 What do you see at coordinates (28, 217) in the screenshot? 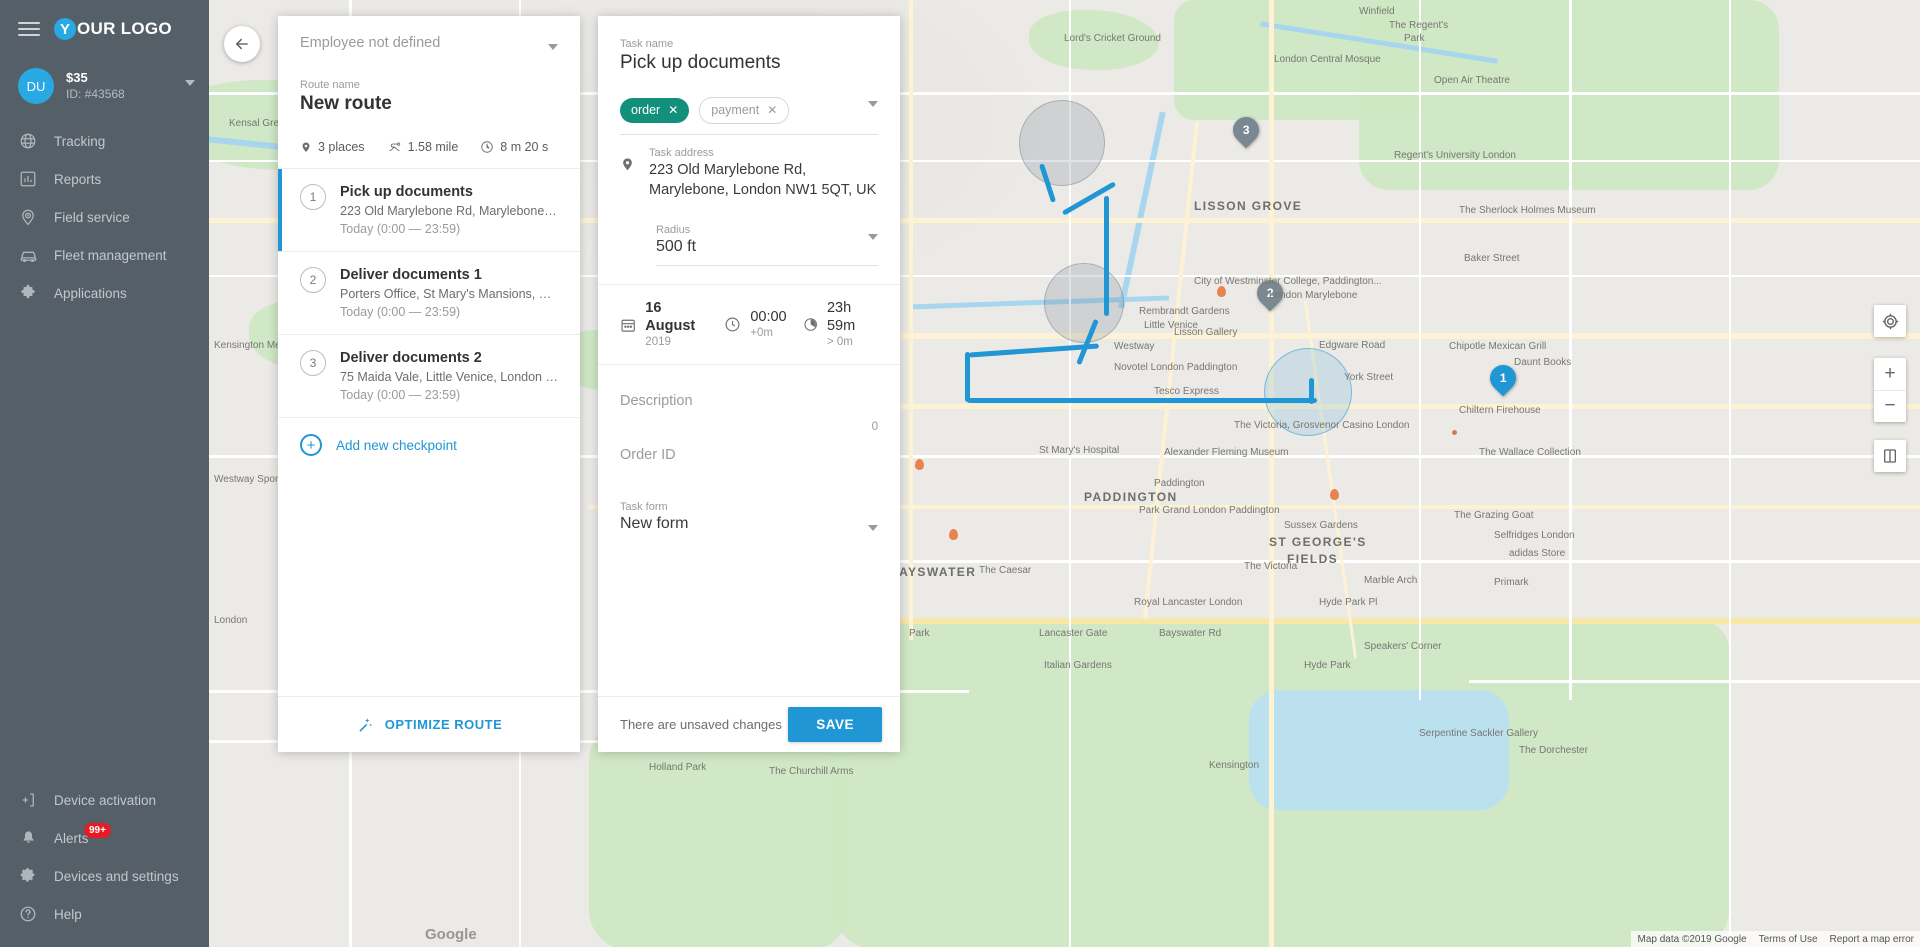
I see `pin-clock-icon` at bounding box center [28, 217].